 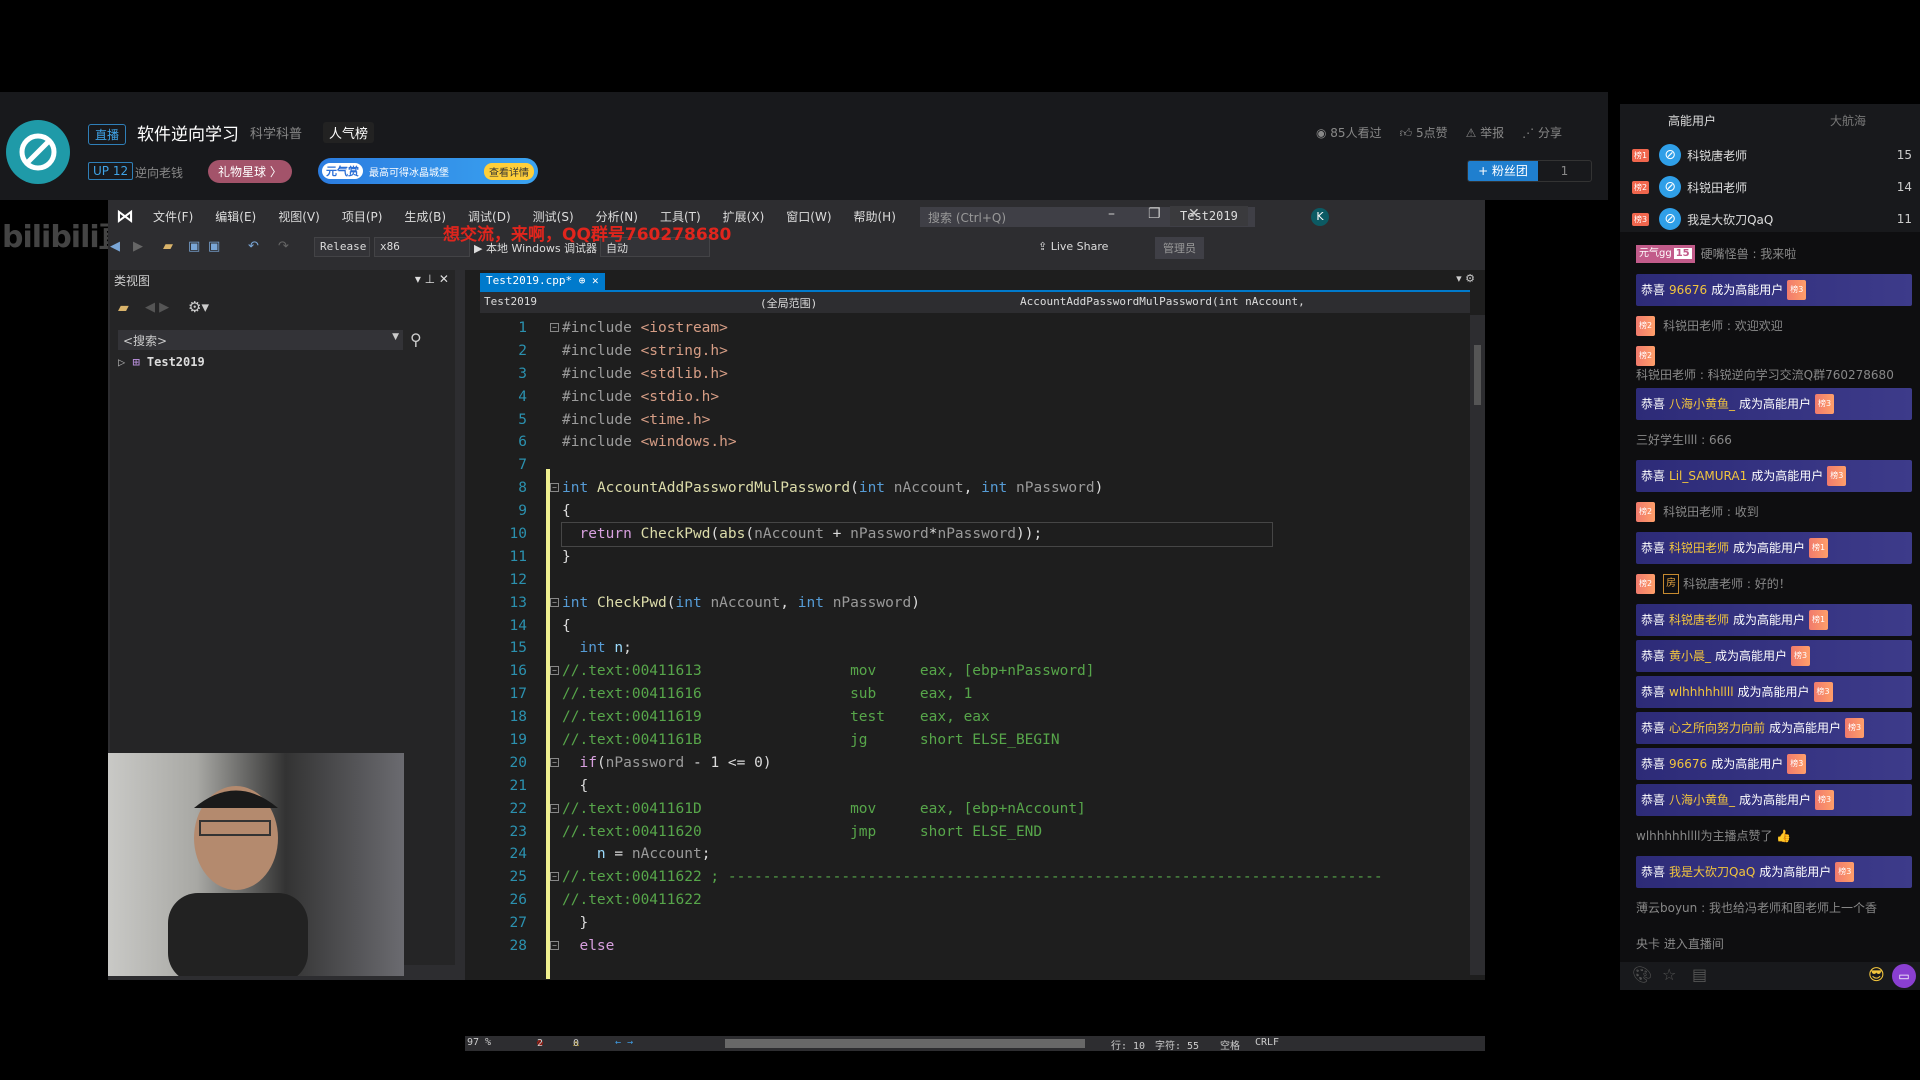 I want to click on config-dropdown: Release, so click(x=342, y=247).